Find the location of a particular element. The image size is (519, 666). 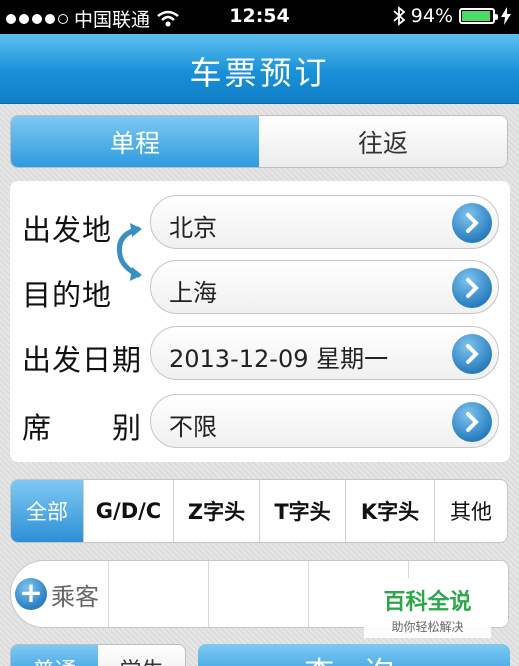

train-type-gdc: G/D/C is located at coordinates (129, 511).